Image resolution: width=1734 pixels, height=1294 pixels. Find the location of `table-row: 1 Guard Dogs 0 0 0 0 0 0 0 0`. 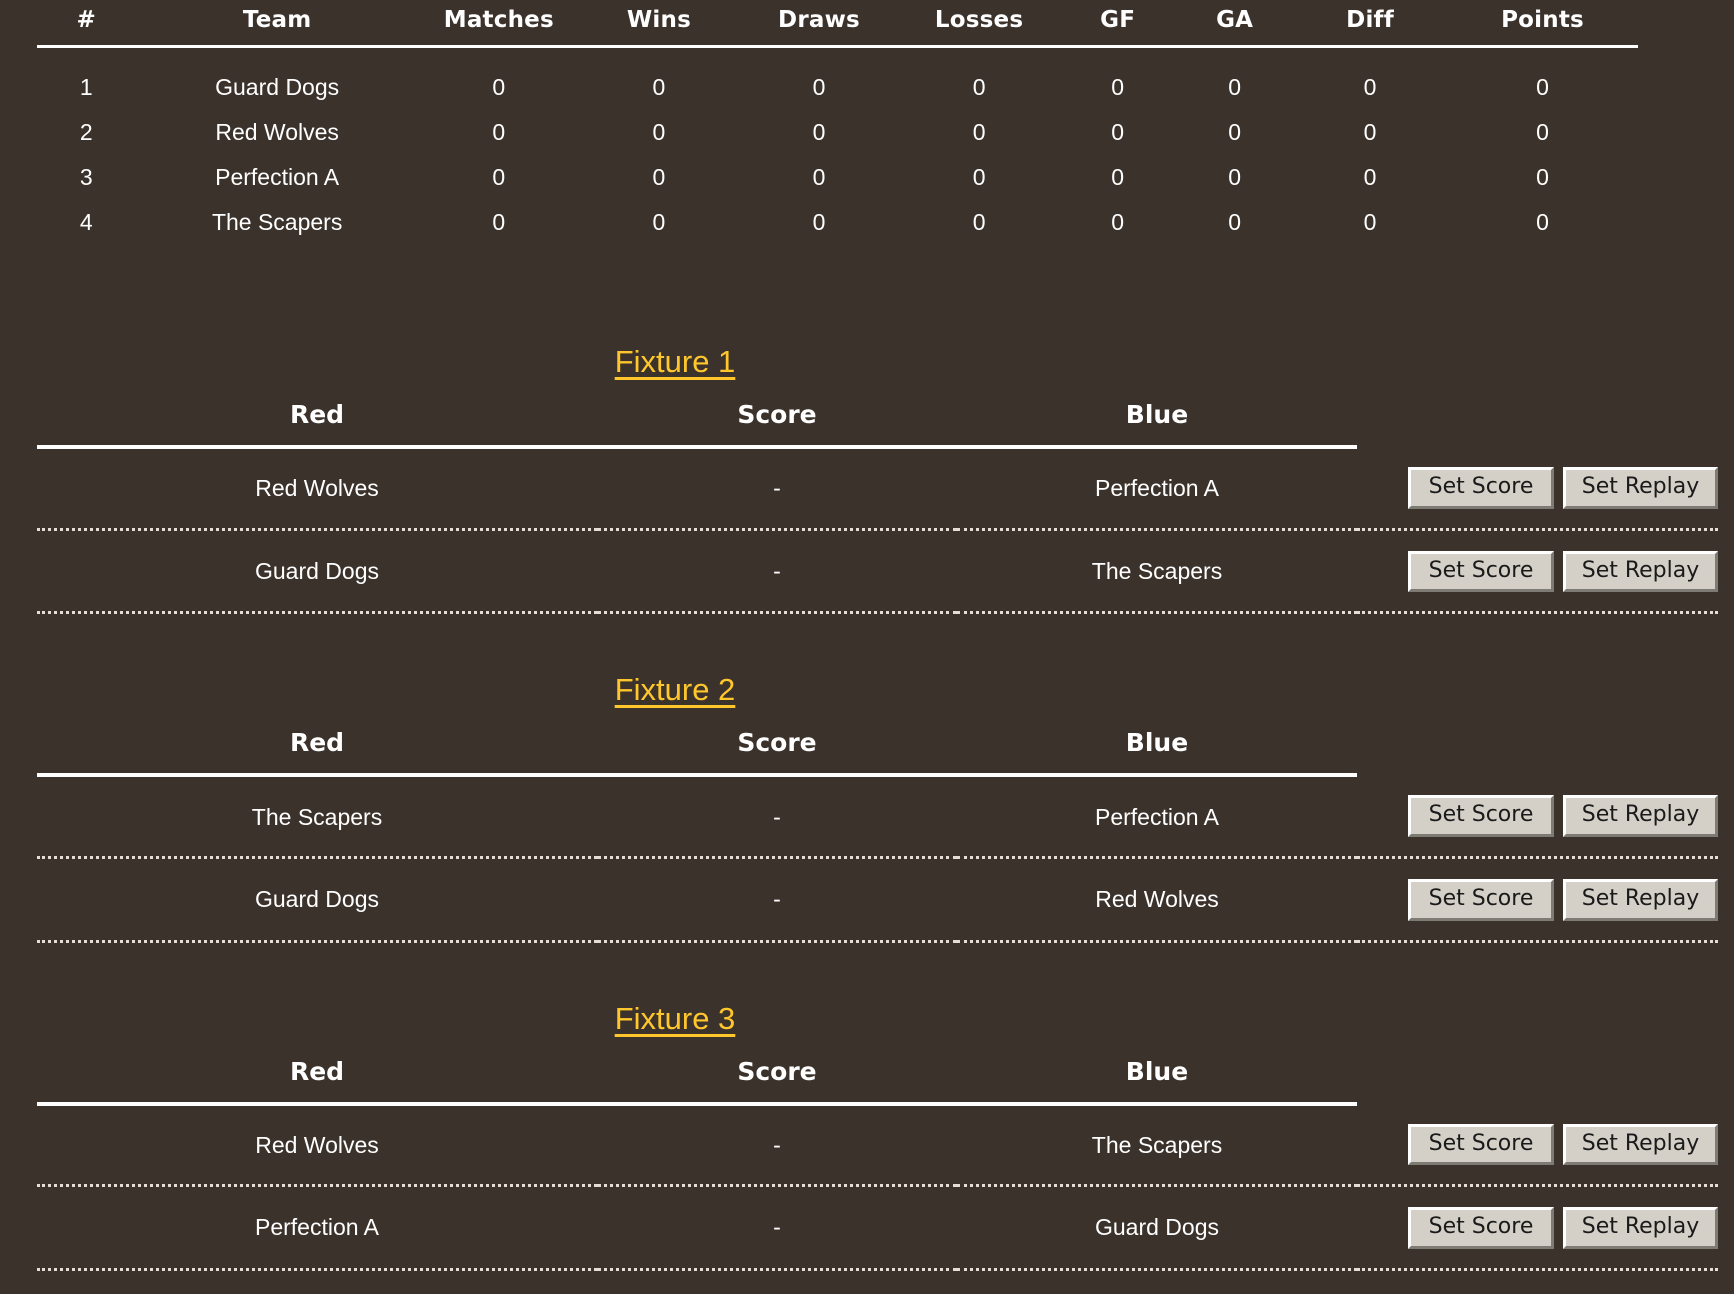

table-row: 1 Guard Dogs 0 0 0 0 0 0 0 0 is located at coordinates (837, 78).